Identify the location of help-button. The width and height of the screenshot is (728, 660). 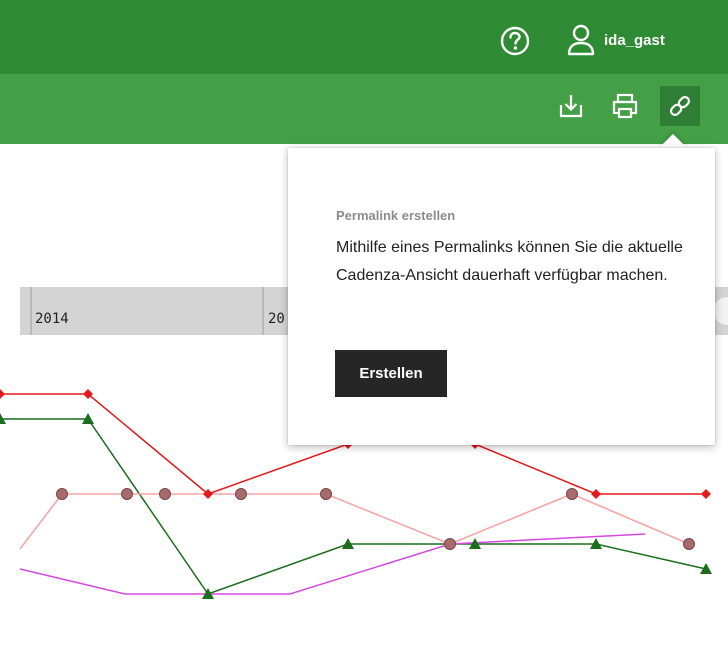
(515, 41).